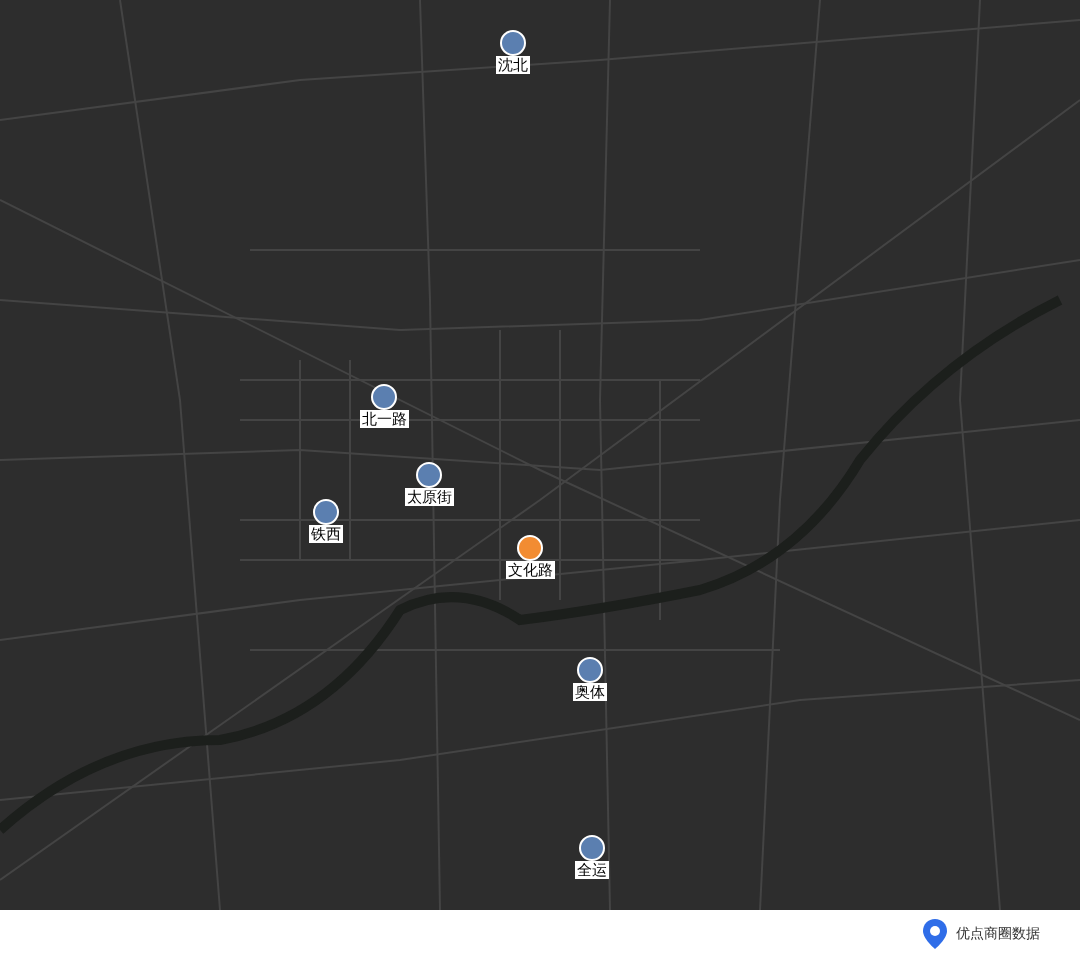 This screenshot has height=957, width=1080. What do you see at coordinates (530, 570) in the screenshot?
I see `pin-label: 文化路` at bounding box center [530, 570].